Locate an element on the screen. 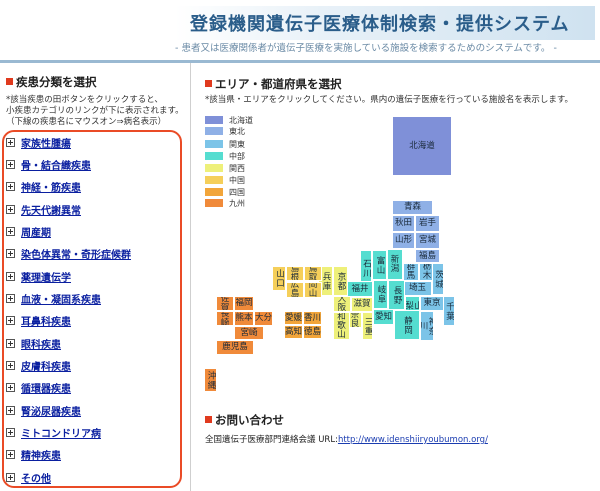 The image size is (600, 491). pref-miyagi: 宮城 is located at coordinates (427, 240).